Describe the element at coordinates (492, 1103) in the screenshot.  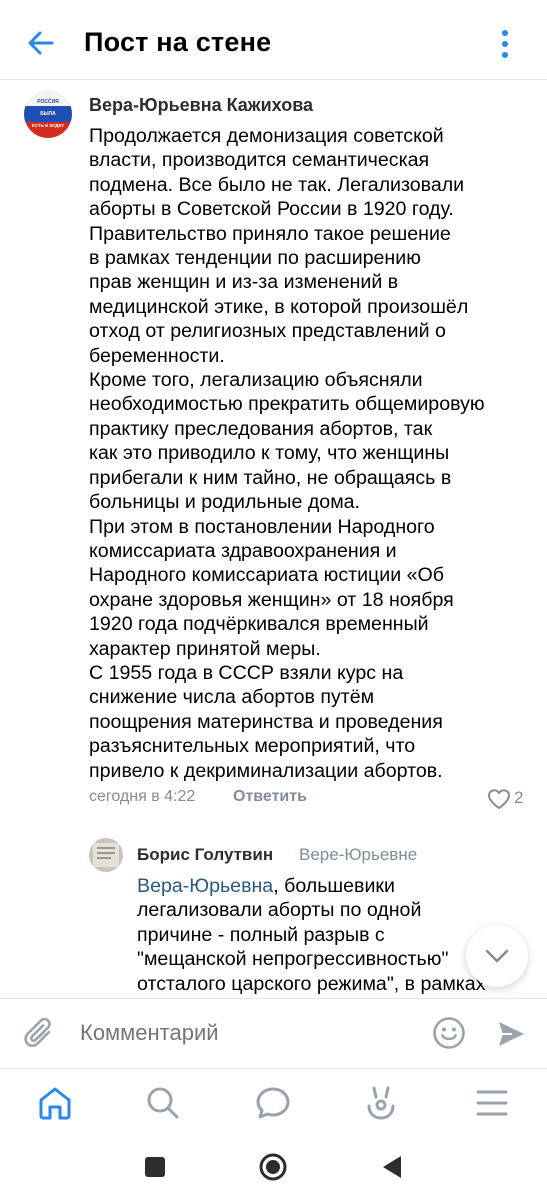
I see `menu-icon` at that location.